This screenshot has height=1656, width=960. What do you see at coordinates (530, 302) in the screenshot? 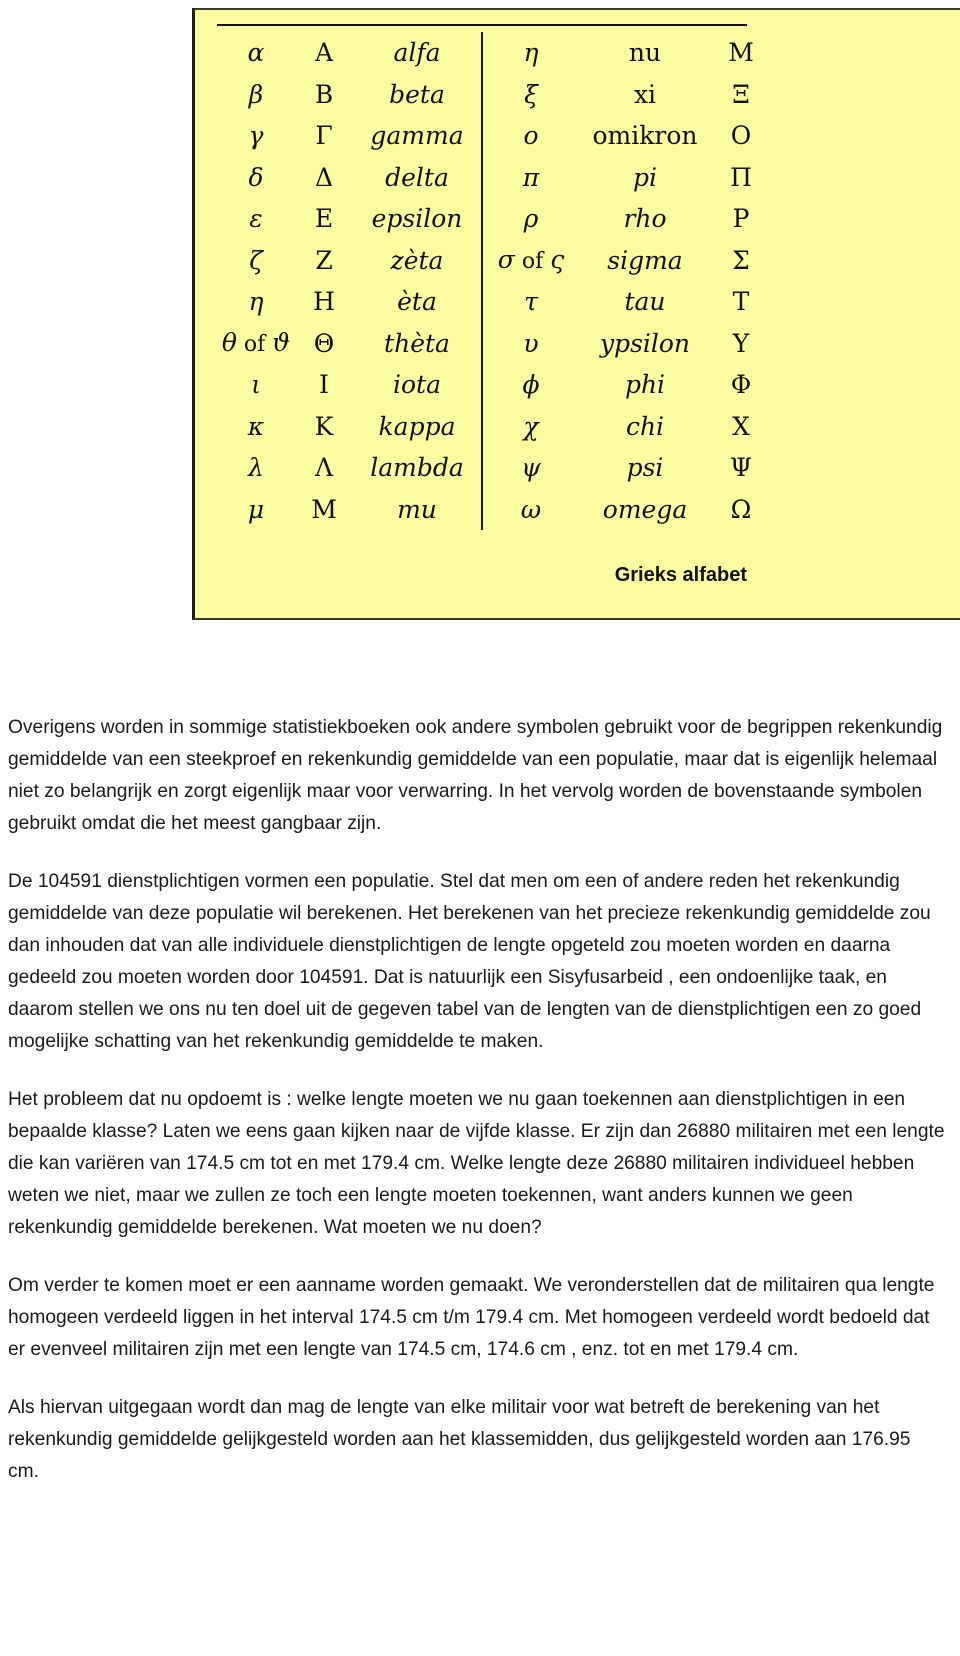
I see `greek-lowercase-symbol-right: τ` at bounding box center [530, 302].